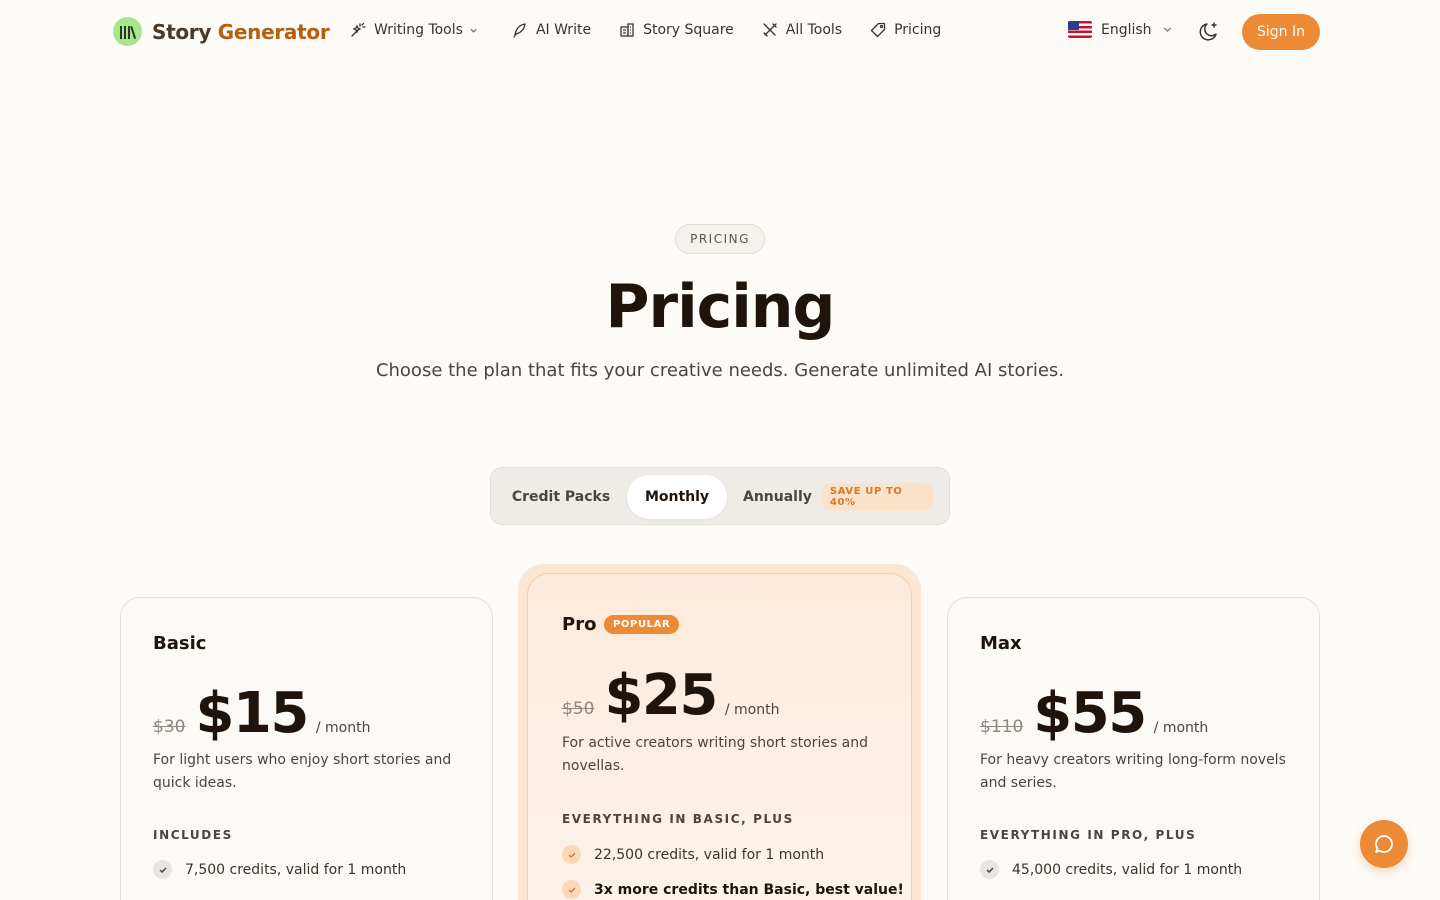 The image size is (1440, 900). What do you see at coordinates (720, 239) in the screenshot?
I see `pricing-eyebrow: PRICING` at bounding box center [720, 239].